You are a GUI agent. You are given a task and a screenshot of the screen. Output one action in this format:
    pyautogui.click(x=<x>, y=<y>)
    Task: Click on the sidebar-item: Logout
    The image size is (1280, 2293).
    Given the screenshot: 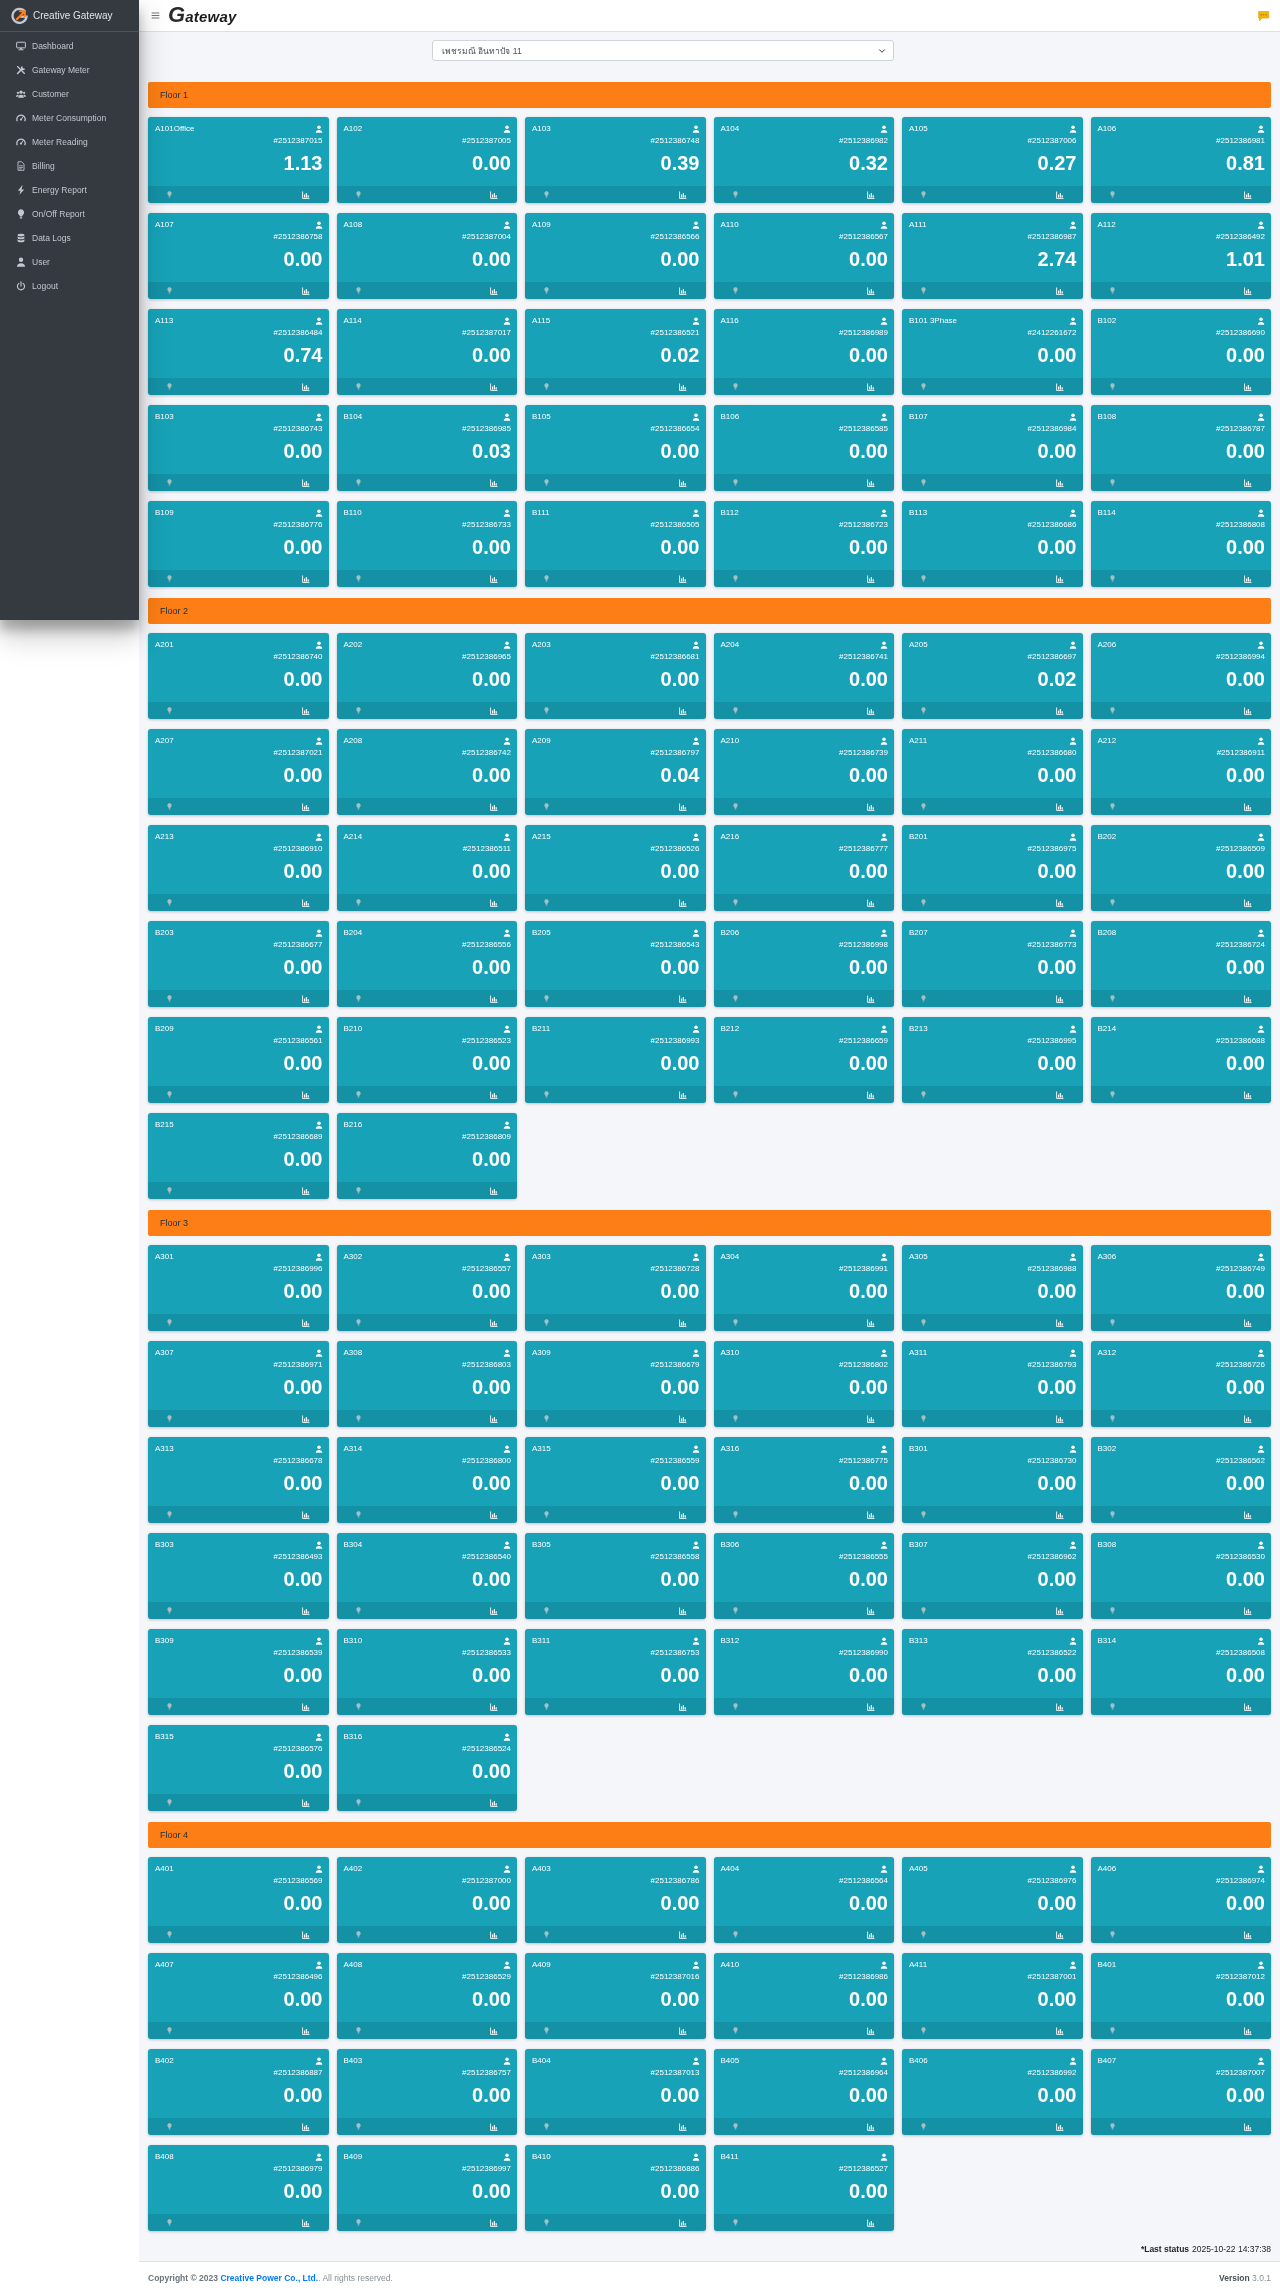 What is the action you would take?
    pyautogui.click(x=69, y=286)
    